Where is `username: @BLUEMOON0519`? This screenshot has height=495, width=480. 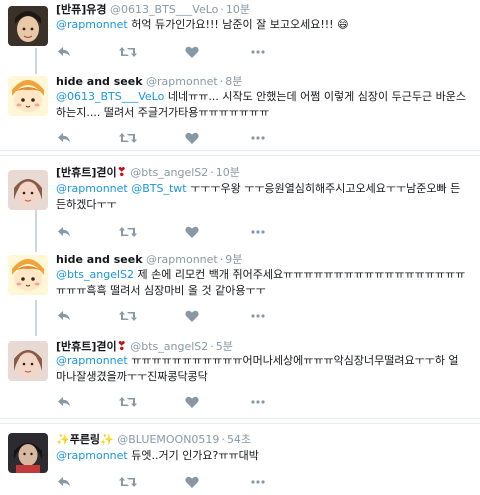 username: @BLUEMOON0519 is located at coordinates (168, 439).